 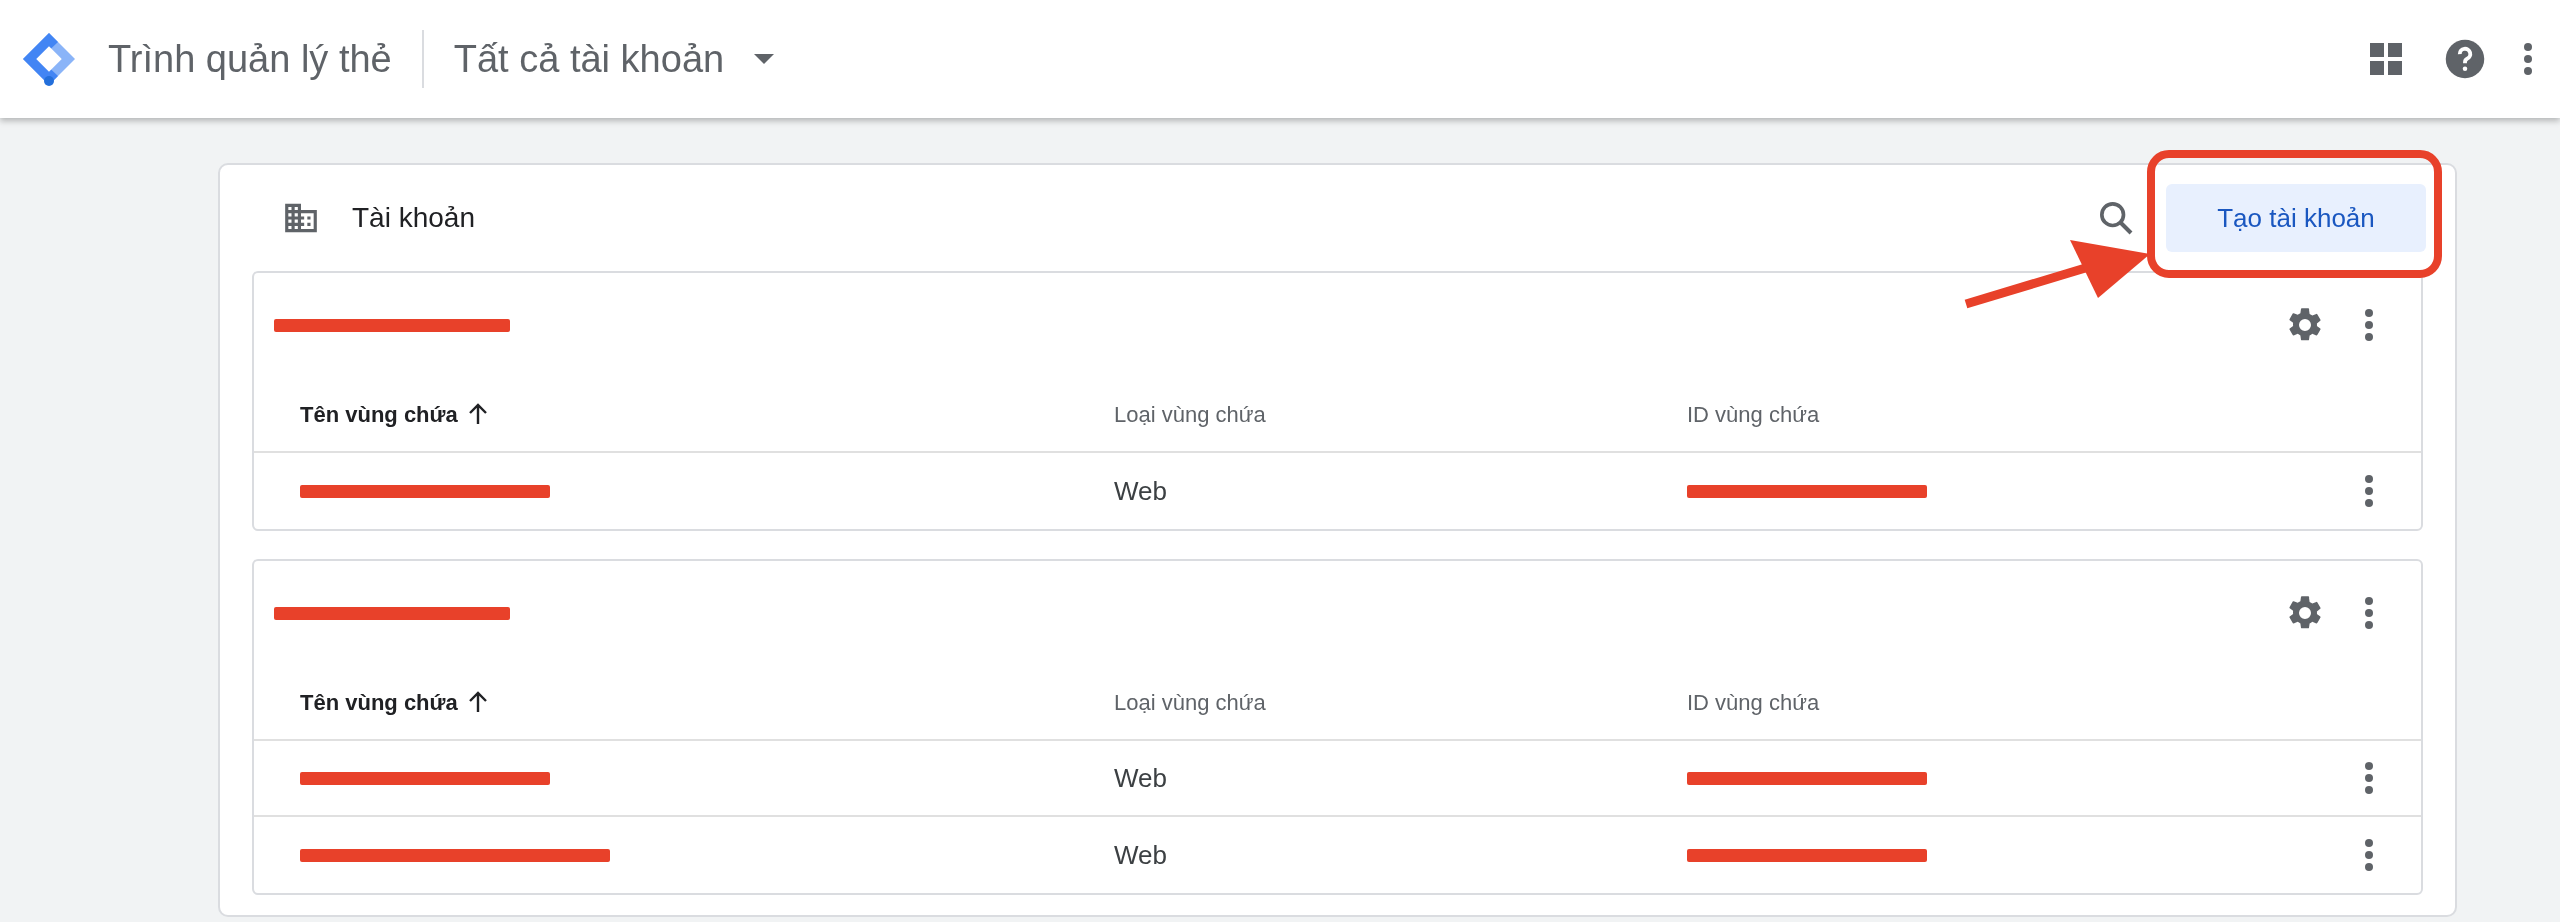 I want to click on create-account-button: Tạo tài khoản, so click(x=2296, y=218).